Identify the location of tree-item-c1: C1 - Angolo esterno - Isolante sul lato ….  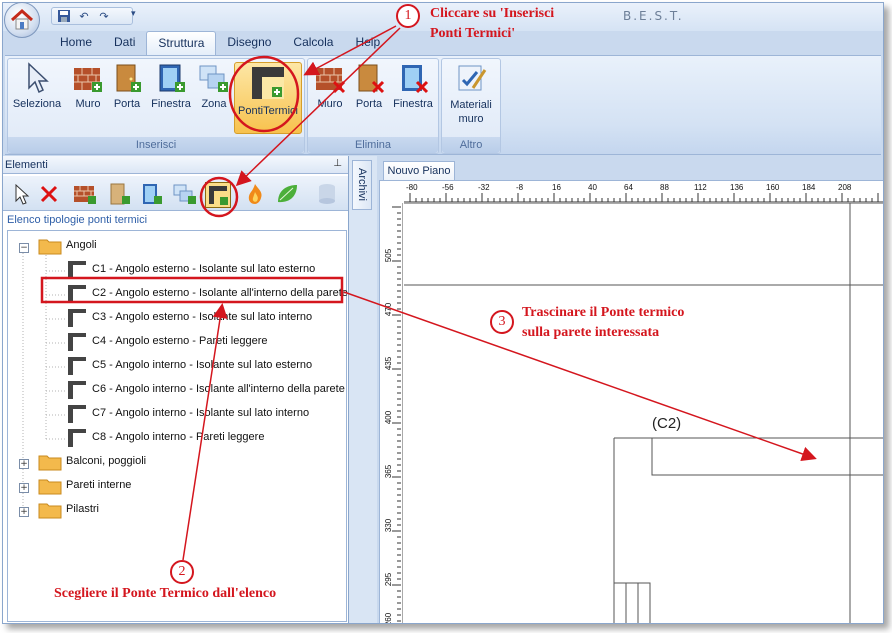
(203, 269).